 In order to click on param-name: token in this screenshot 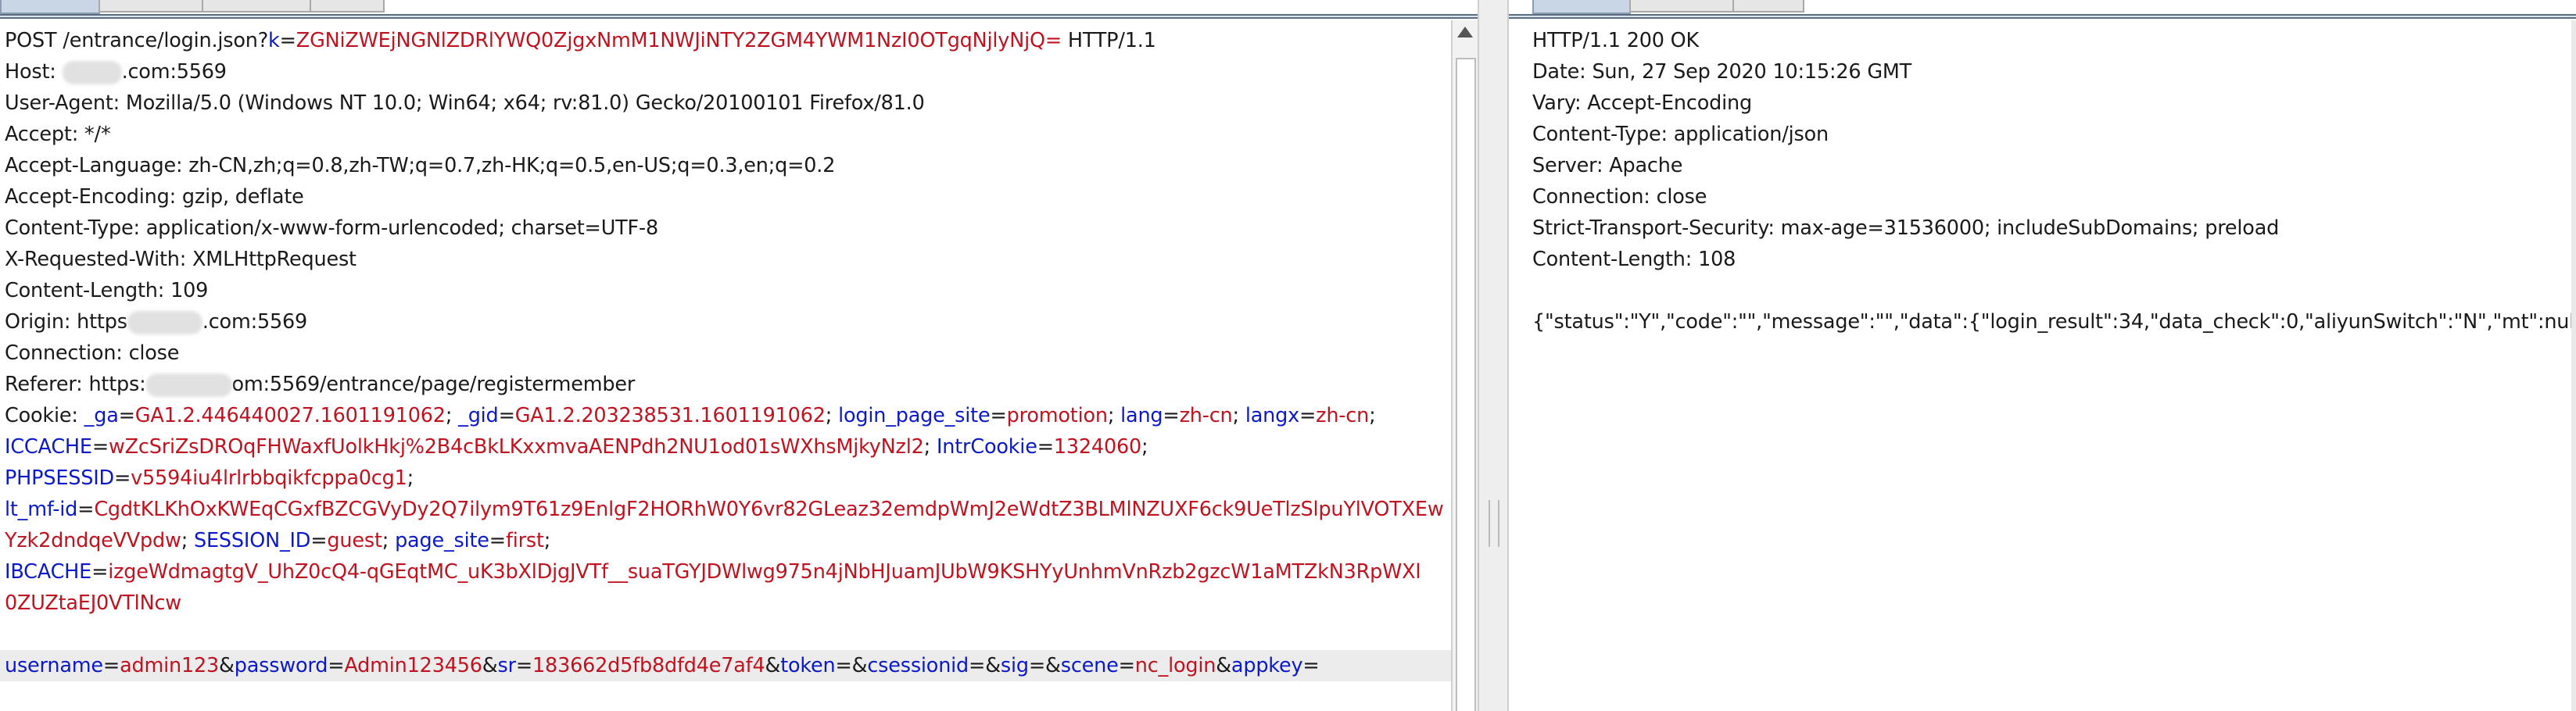, I will do `click(808, 665)`.